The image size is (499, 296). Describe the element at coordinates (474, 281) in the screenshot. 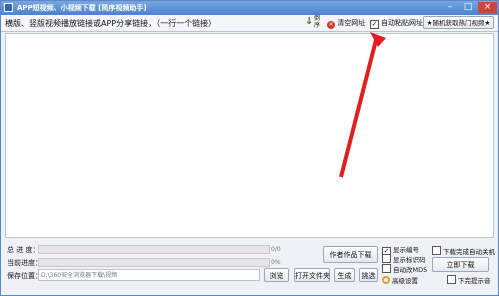

I see `finish-prompt-label: 下完提示音` at that location.